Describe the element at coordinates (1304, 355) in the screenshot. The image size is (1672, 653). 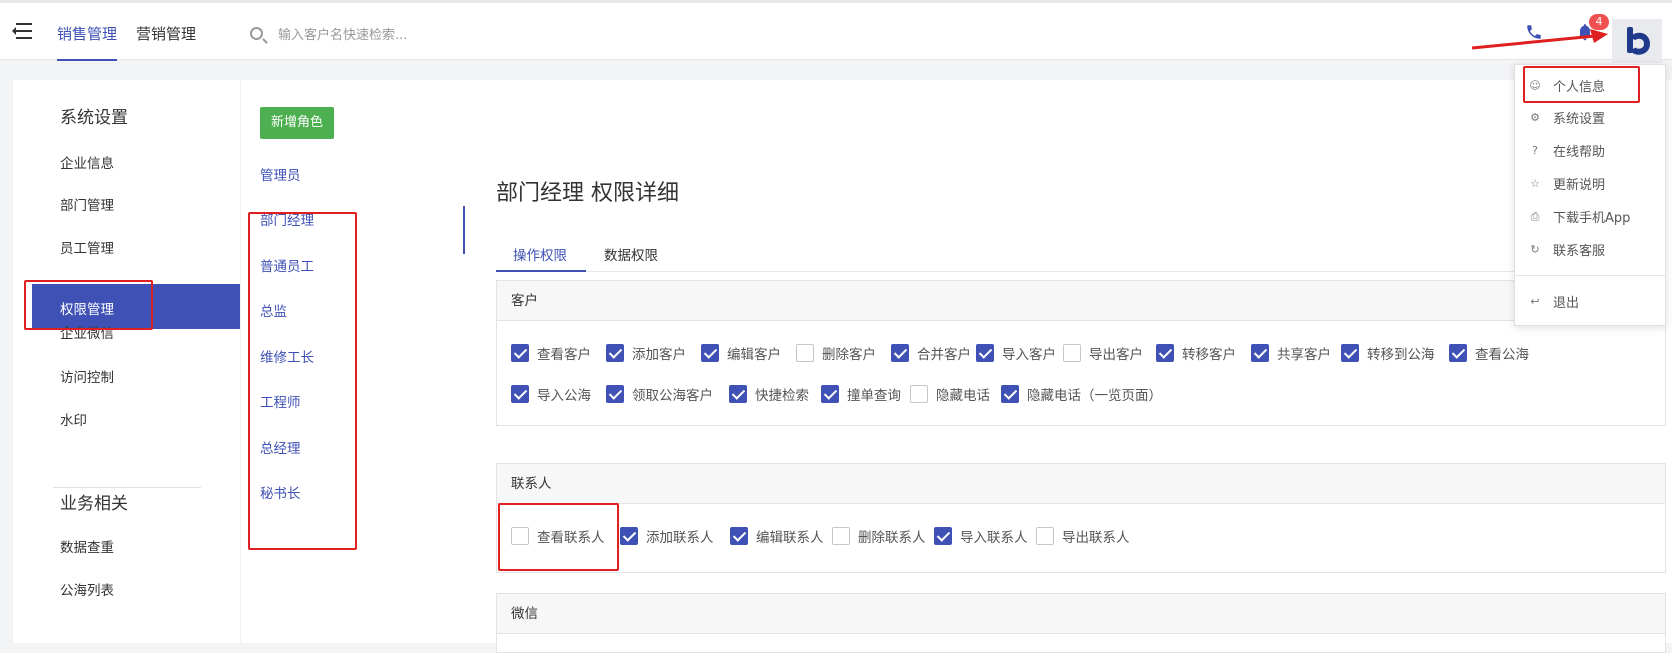
I see `perm-label: 共享客户` at that location.